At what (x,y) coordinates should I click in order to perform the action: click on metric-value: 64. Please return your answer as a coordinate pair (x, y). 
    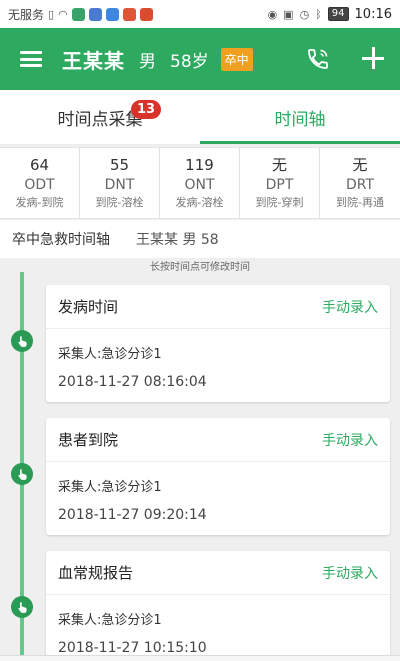
    Looking at the image, I should click on (39, 165).